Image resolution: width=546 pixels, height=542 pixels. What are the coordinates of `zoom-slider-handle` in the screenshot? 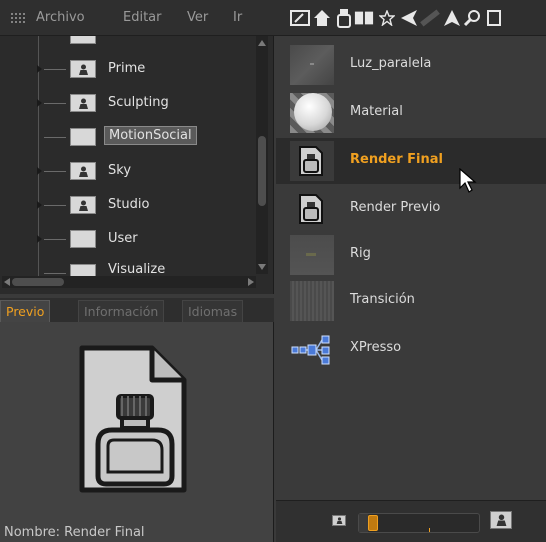 It's located at (373, 523).